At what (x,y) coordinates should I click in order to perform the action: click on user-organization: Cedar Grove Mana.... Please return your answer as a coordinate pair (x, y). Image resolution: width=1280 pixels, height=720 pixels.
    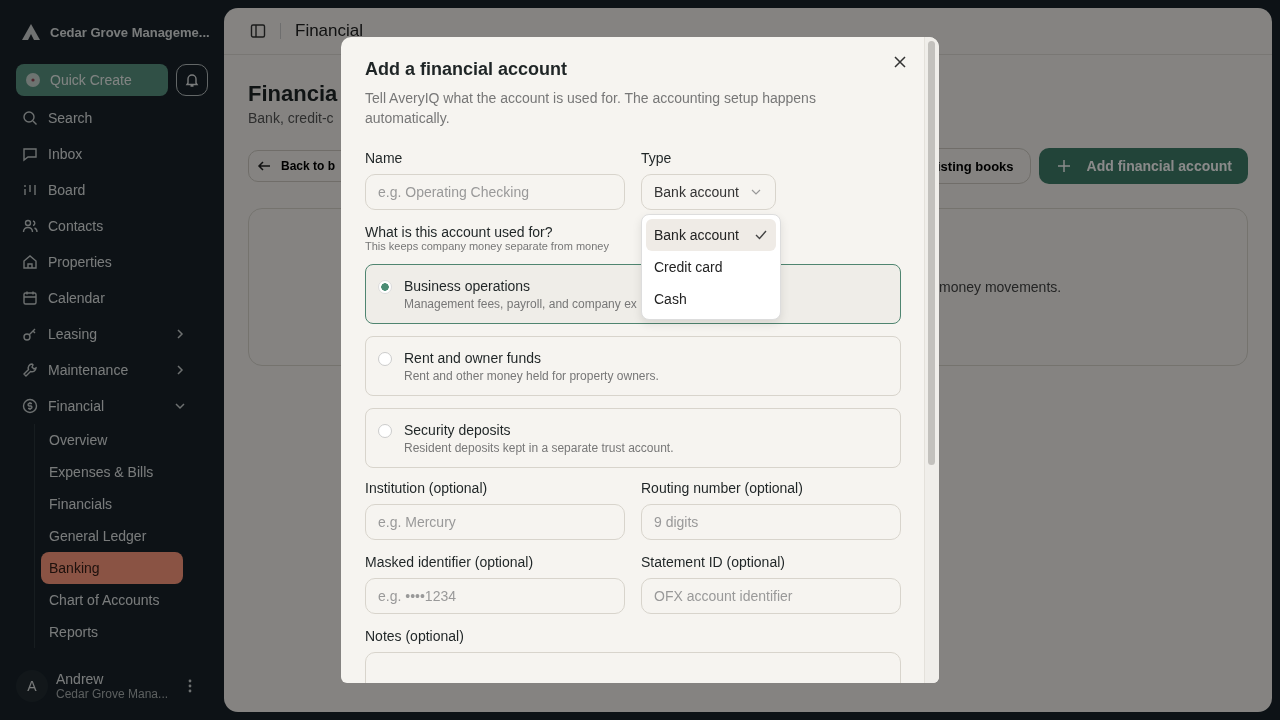
    Looking at the image, I should click on (113, 694).